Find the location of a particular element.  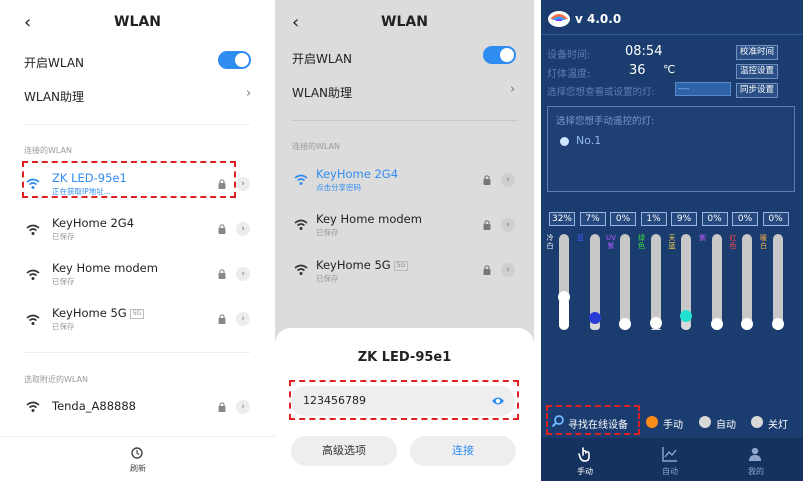

channel-label: 暖白 is located at coordinates (763, 242).